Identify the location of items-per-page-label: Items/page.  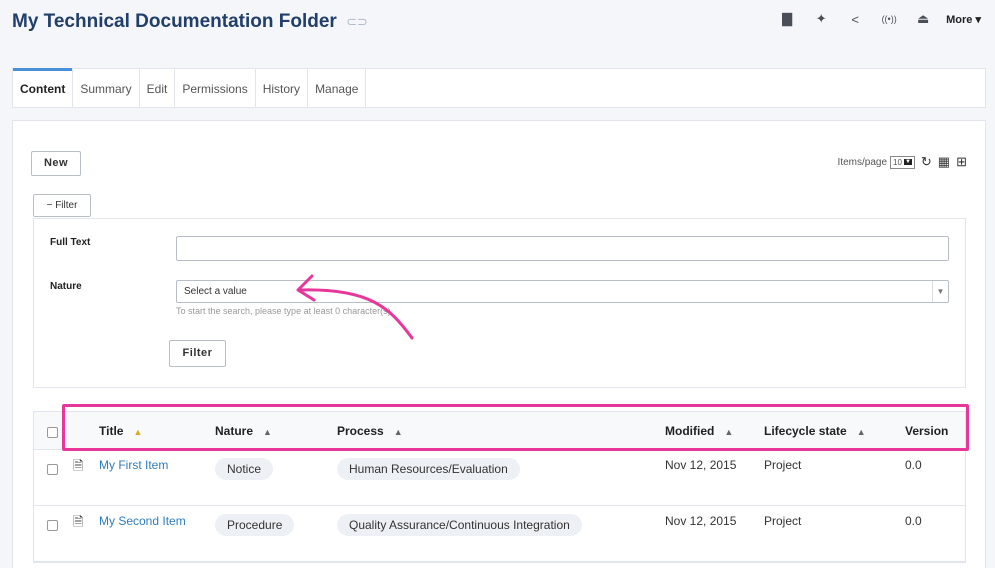
(862, 162).